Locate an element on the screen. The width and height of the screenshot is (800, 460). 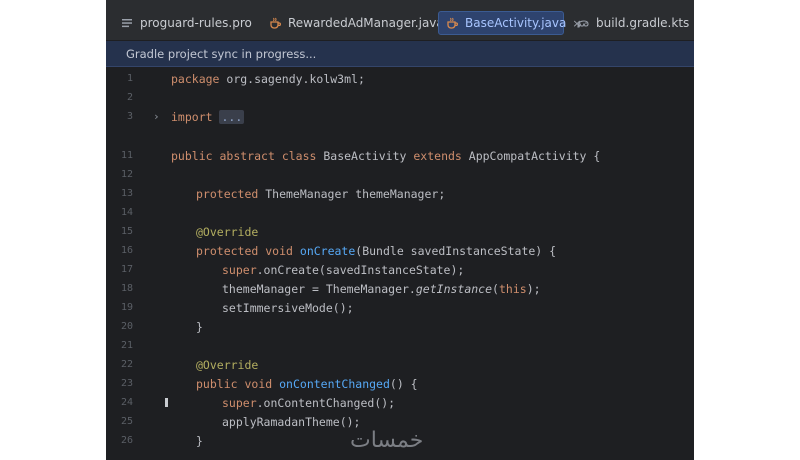
watermark-logo: خمسات is located at coordinates (387, 440).